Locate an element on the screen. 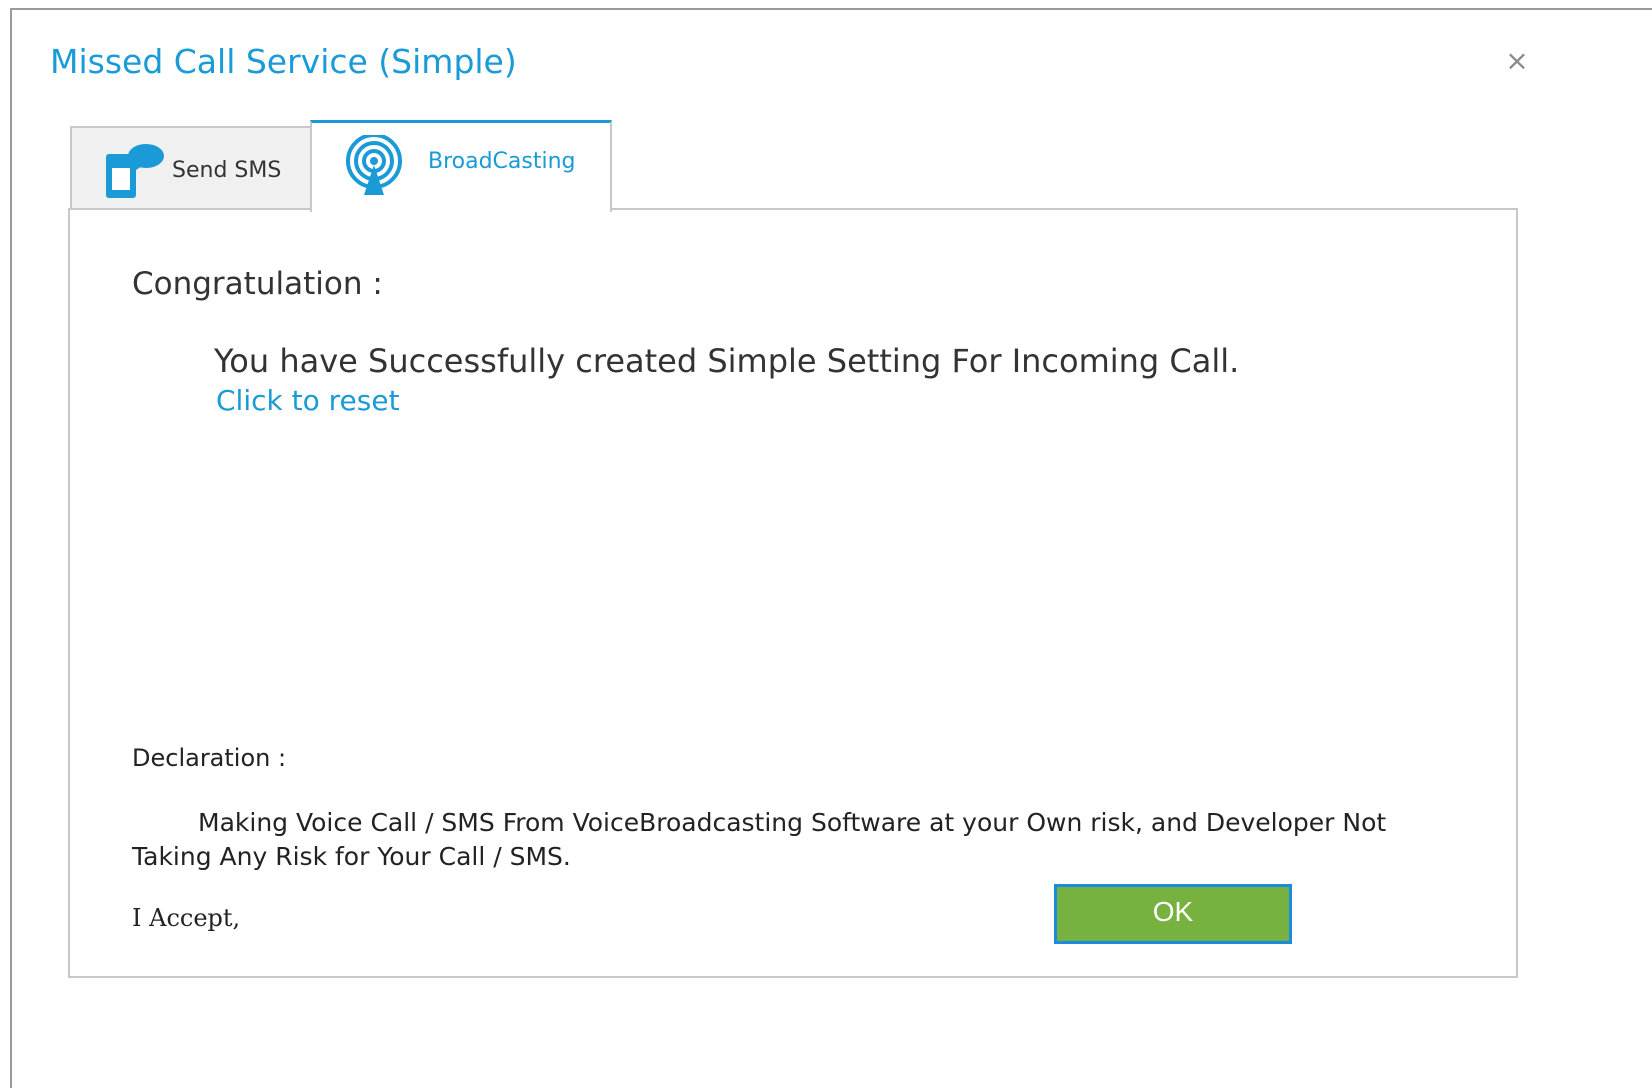 The height and width of the screenshot is (1088, 1652). broadcast-icon is located at coordinates (374, 165).